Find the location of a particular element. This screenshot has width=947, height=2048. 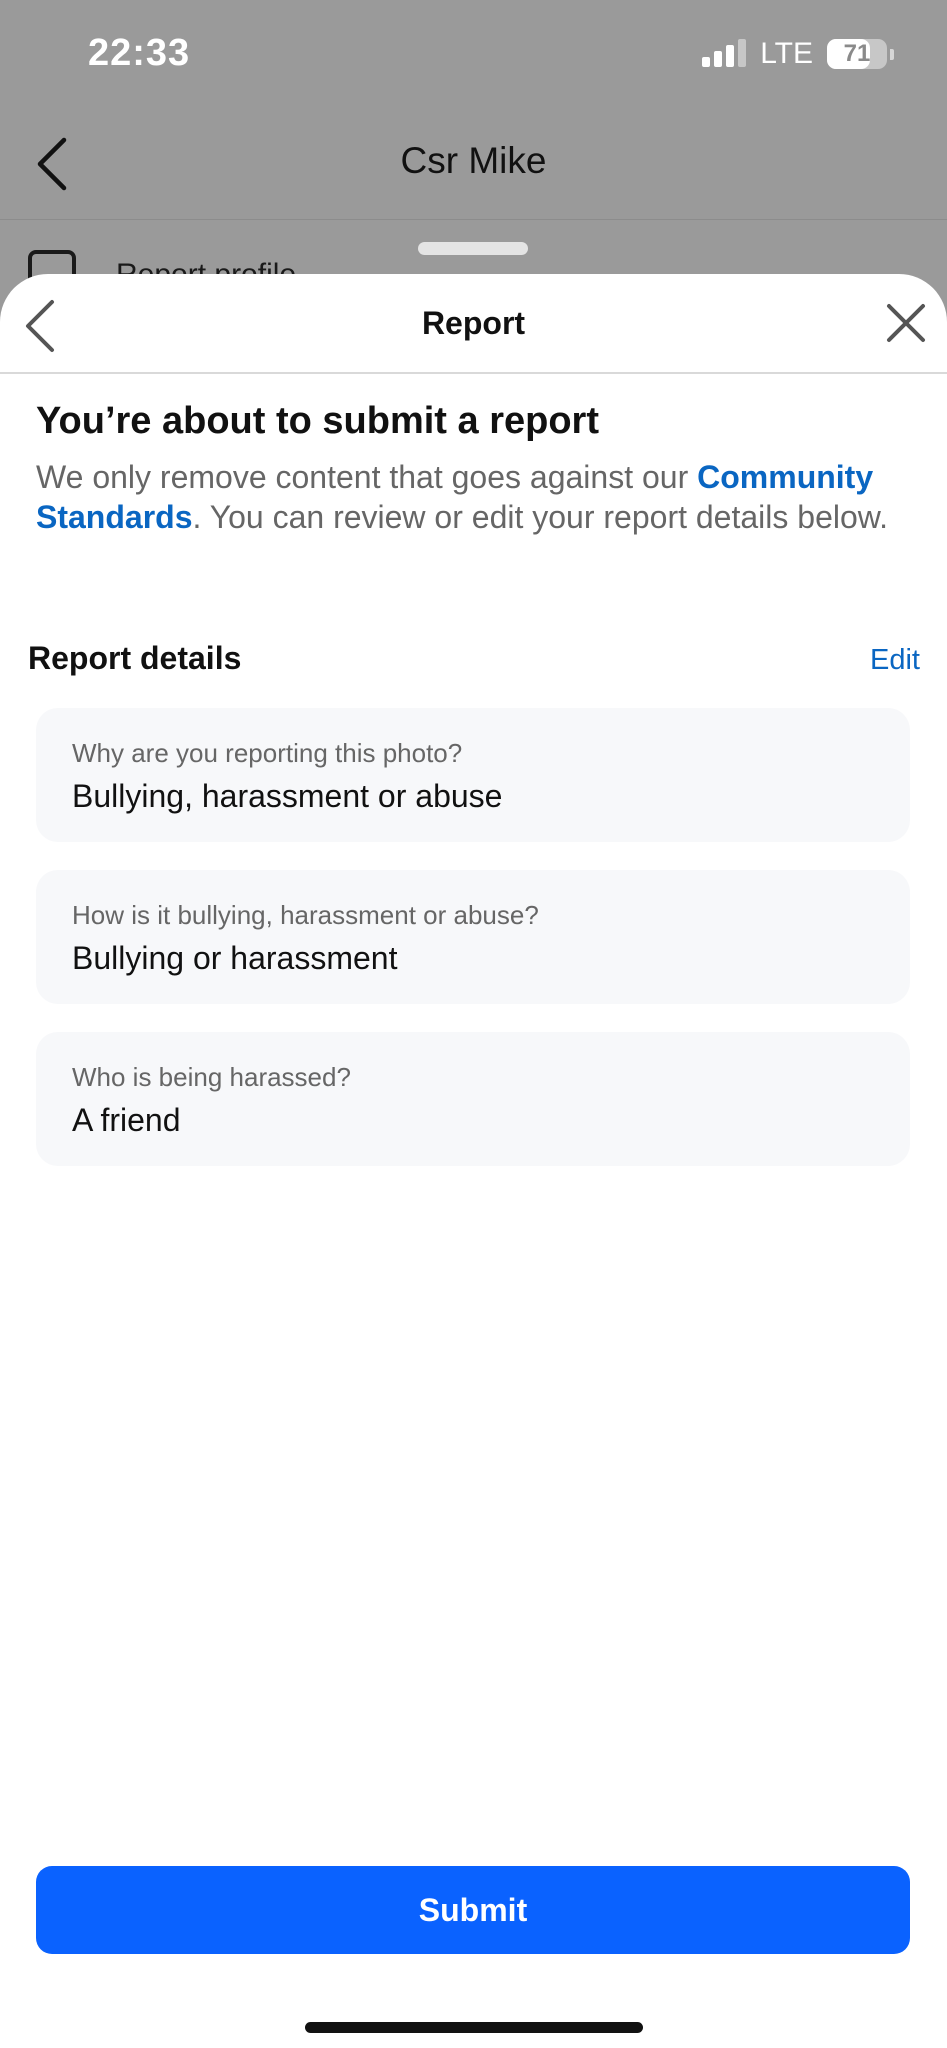

battery-icon: 71 is located at coordinates (860, 54).